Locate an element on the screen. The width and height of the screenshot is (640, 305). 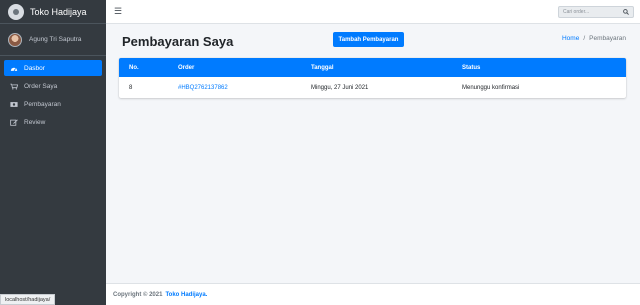
sidebar-item-label: Pembayaran is located at coordinates (42, 104).